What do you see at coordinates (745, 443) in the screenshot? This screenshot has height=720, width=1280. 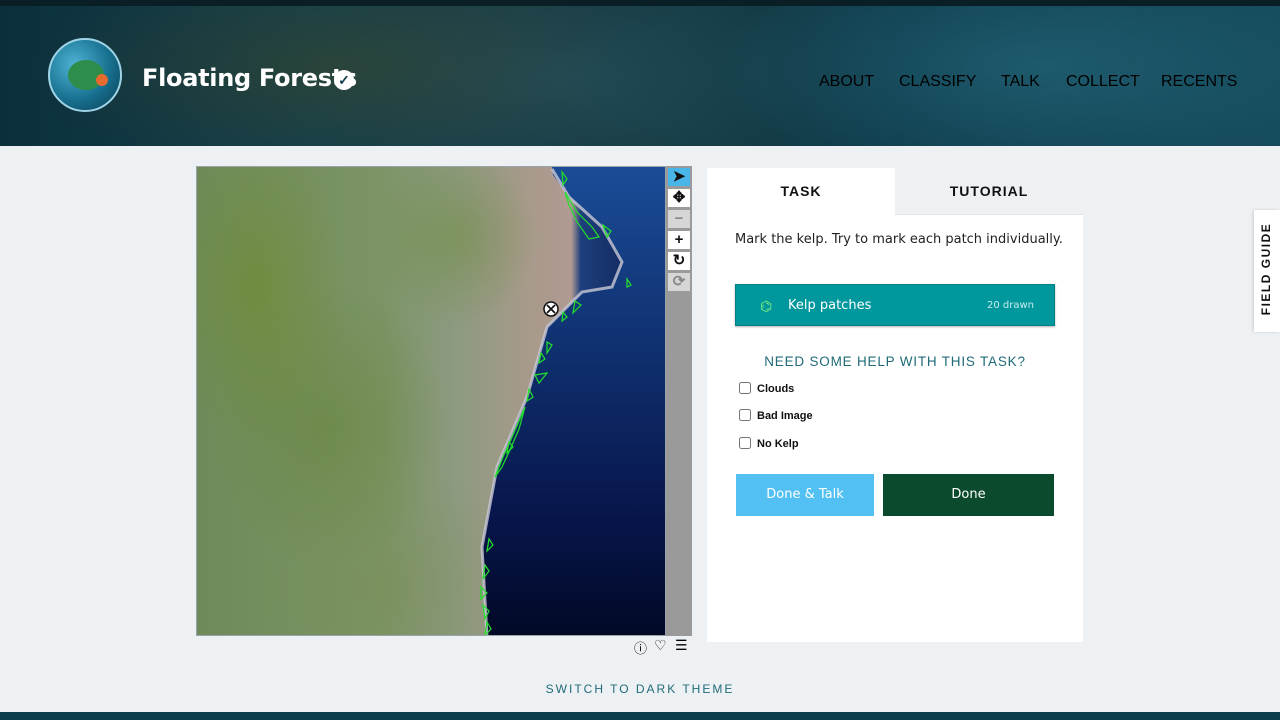 I see `no-kelp-checkbox` at bounding box center [745, 443].